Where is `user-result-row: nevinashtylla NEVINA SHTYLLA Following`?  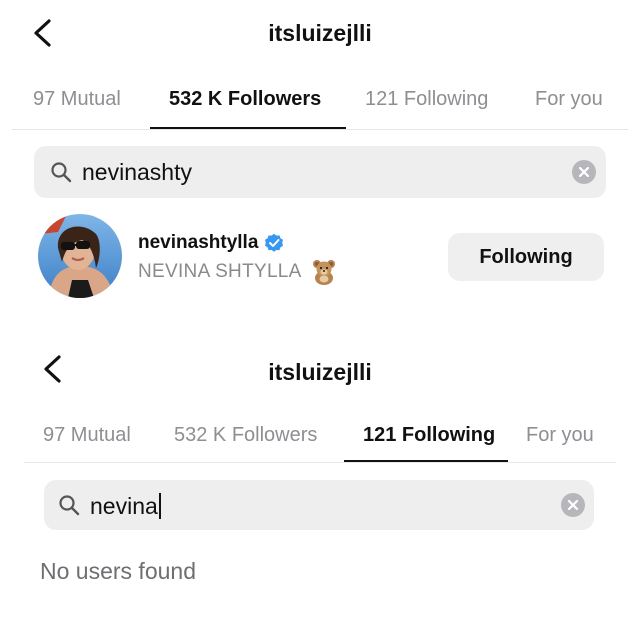 user-result-row: nevinashtylla NEVINA SHTYLLA Following is located at coordinates (320, 259).